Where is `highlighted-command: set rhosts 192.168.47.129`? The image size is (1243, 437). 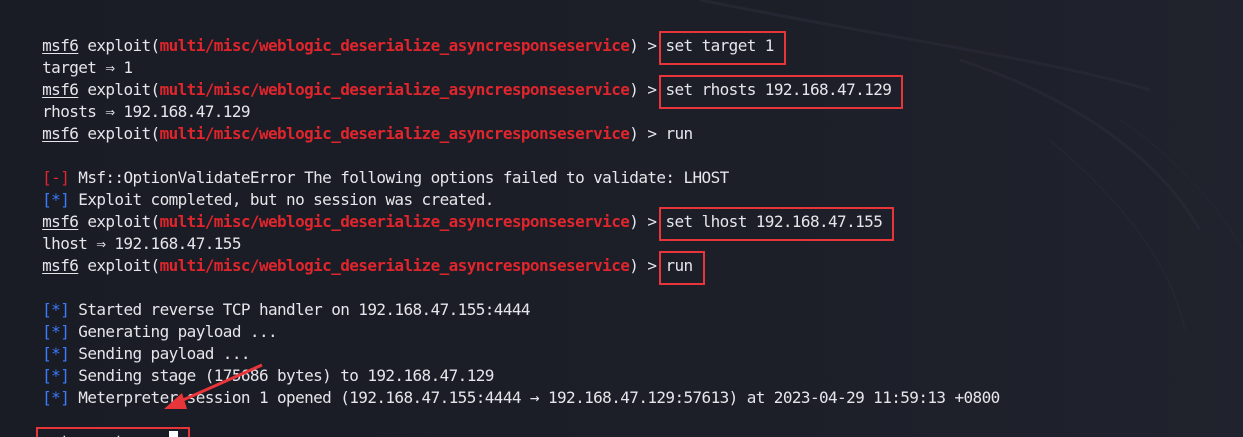
highlighted-command: set rhosts 192.168.47.129 is located at coordinates (778, 90).